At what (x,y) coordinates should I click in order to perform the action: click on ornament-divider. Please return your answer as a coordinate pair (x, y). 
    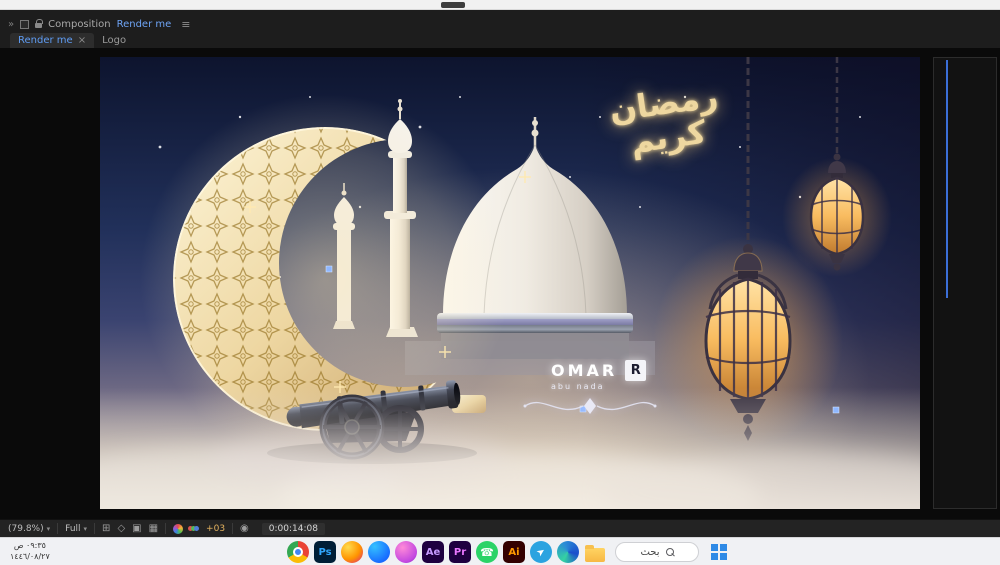
    Looking at the image, I should click on (590, 406).